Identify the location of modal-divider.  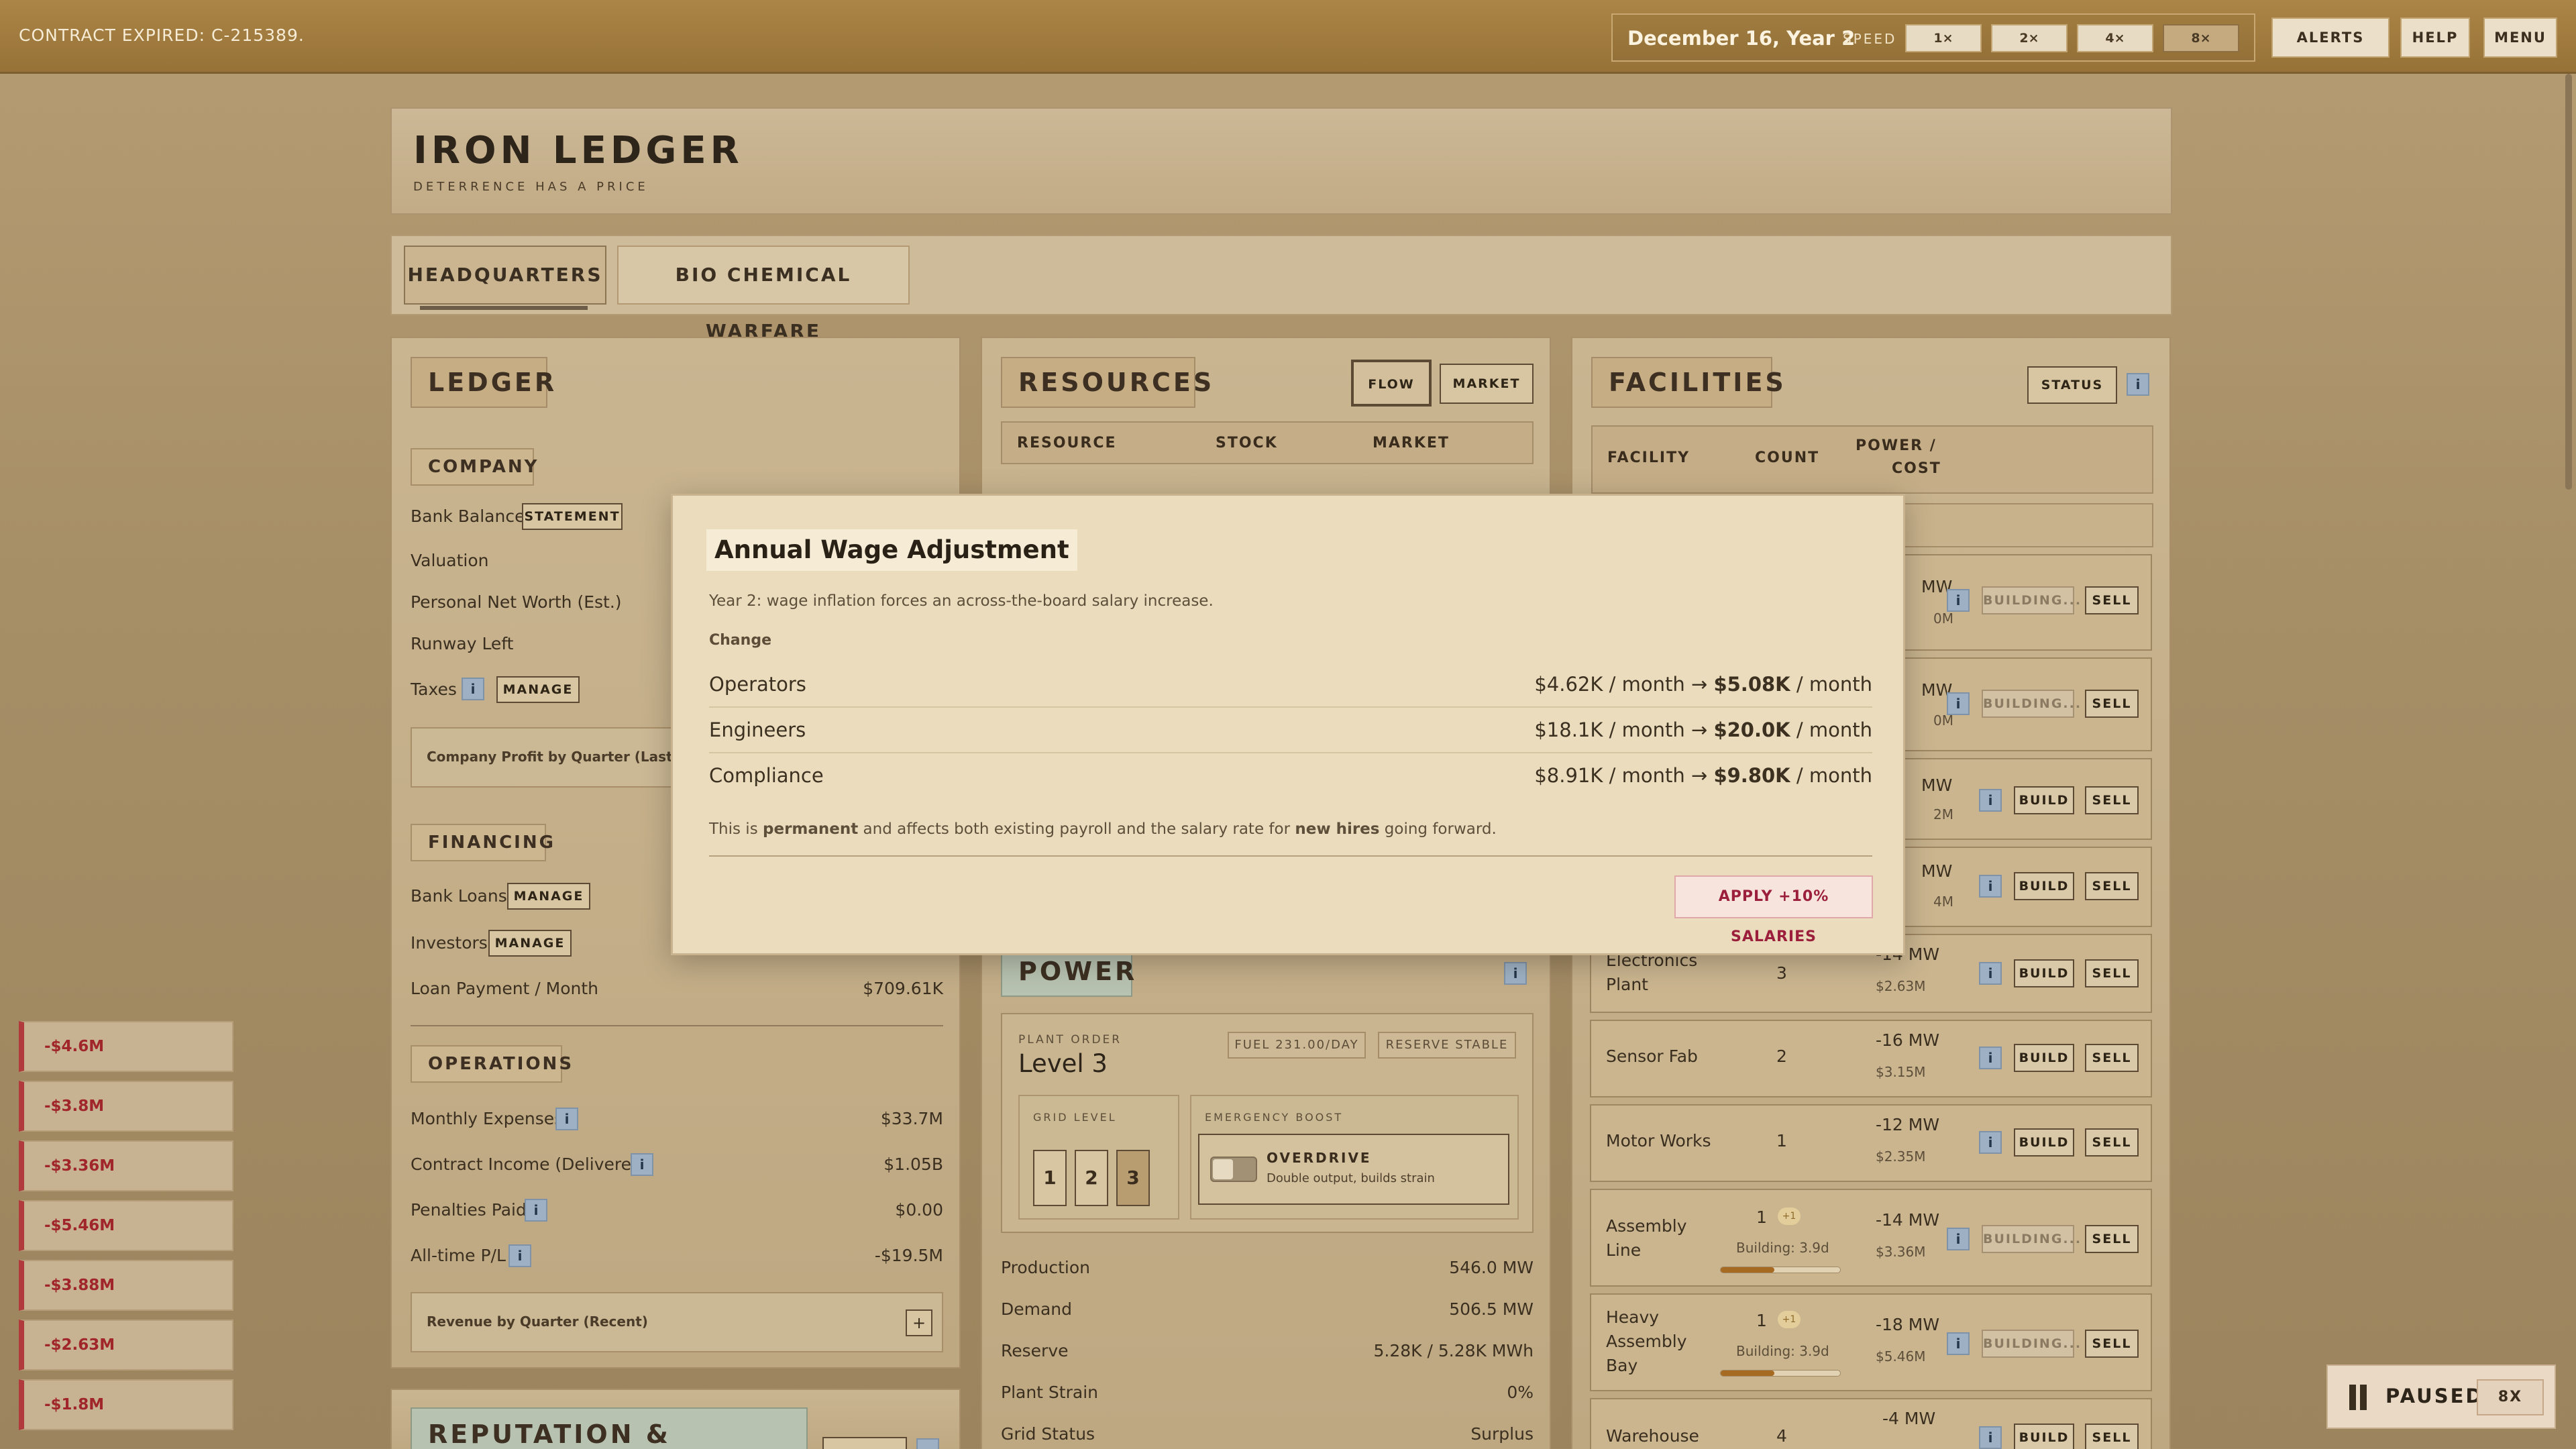
(1290, 856).